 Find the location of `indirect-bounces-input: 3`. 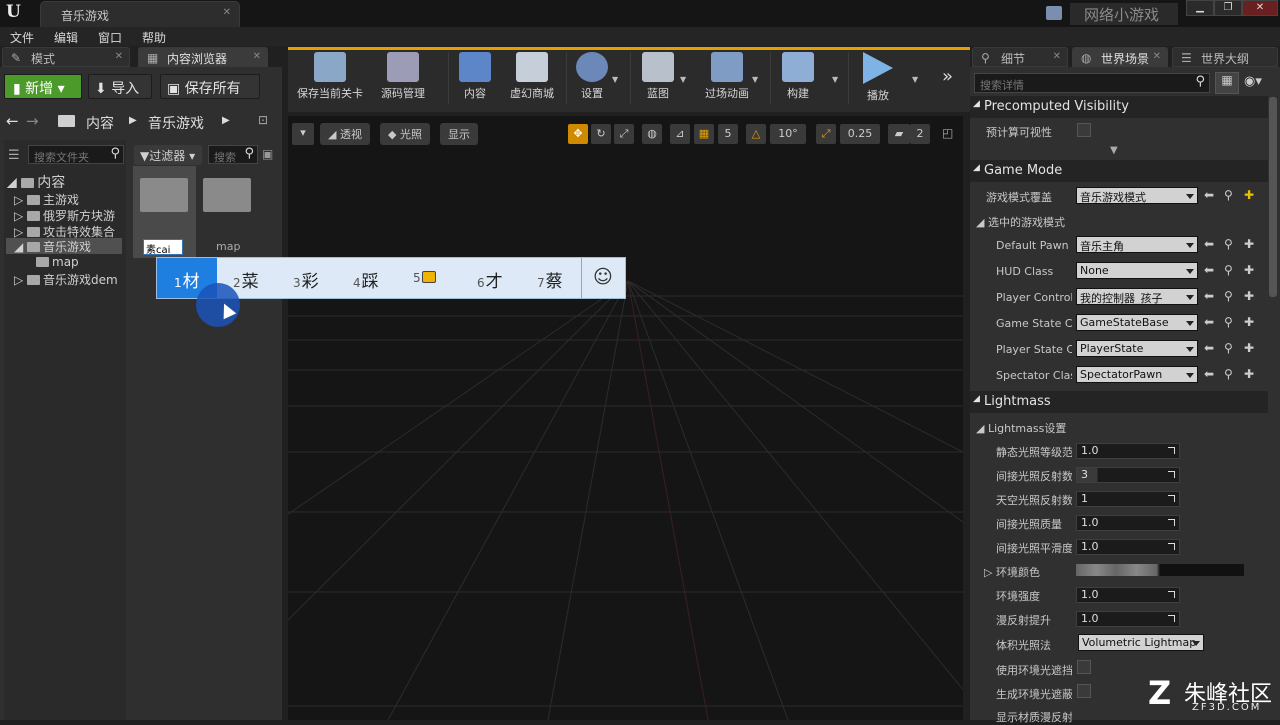

indirect-bounces-input: 3 is located at coordinates (1128, 475).